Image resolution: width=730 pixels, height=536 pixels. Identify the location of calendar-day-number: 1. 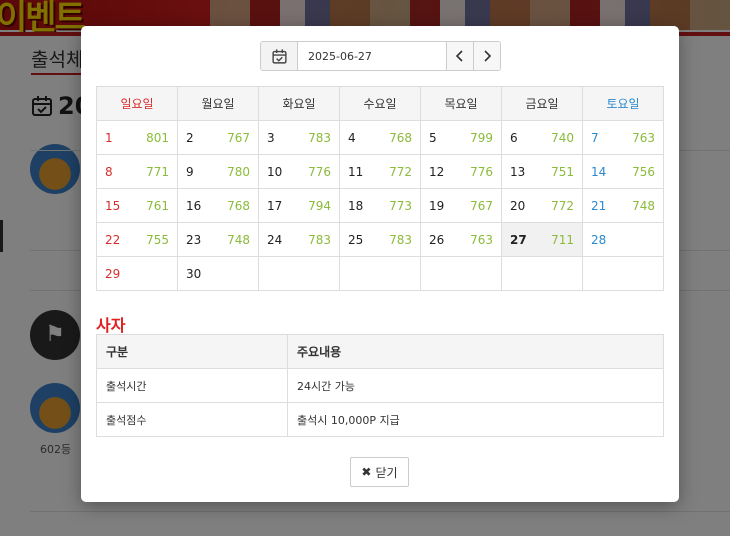
(109, 137).